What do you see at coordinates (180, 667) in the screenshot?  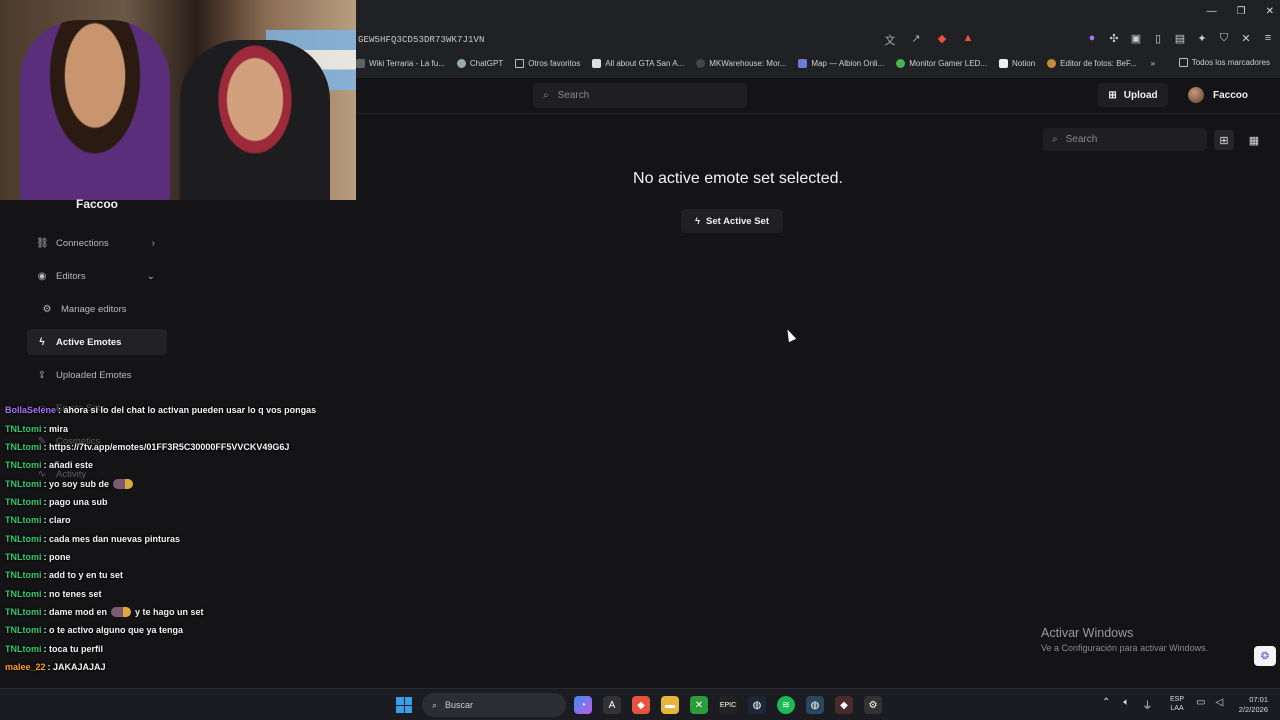 I see `chat-message: malee_22: JAKAJAJAJ` at bounding box center [180, 667].